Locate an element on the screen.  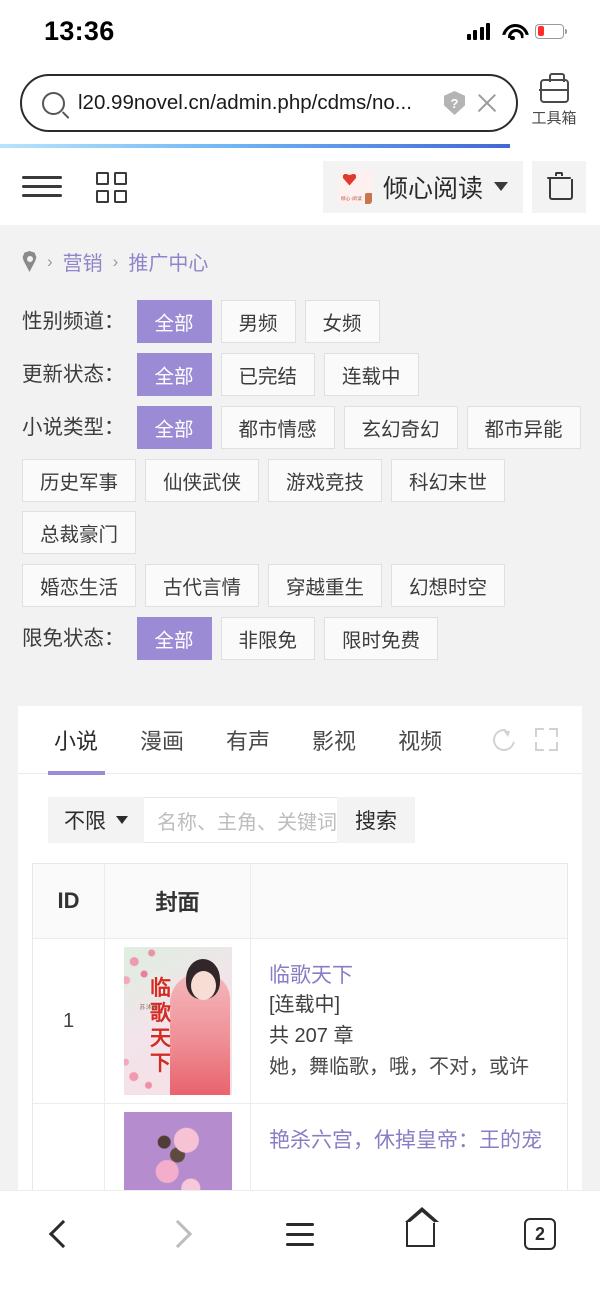
toolbox-button: 工具箱 is located at coordinates (554, 100).